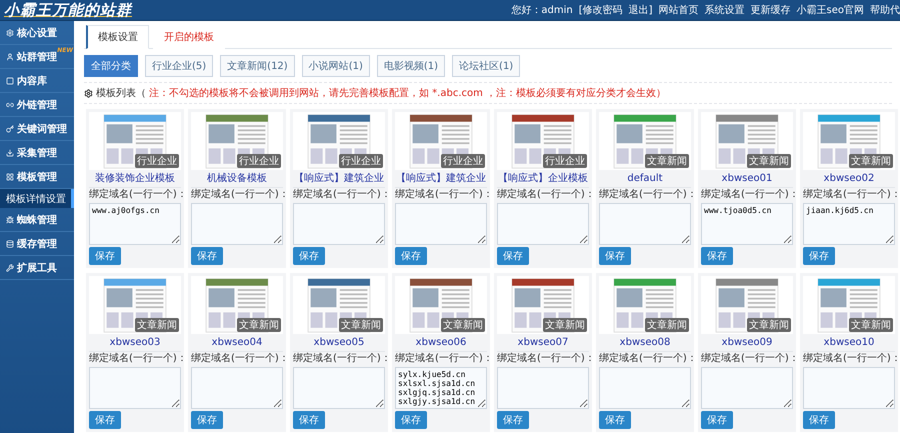 The image size is (900, 433). What do you see at coordinates (237, 178) in the screenshot?
I see `template-name: 机械设备模板` at bounding box center [237, 178].